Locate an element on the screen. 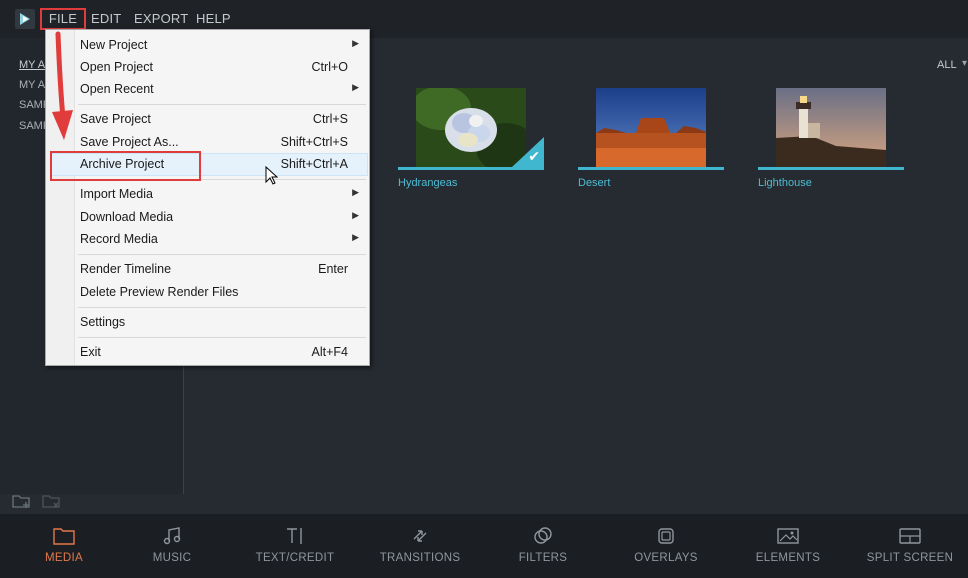 The image size is (968, 578). filters-icon is located at coordinates (543, 538).